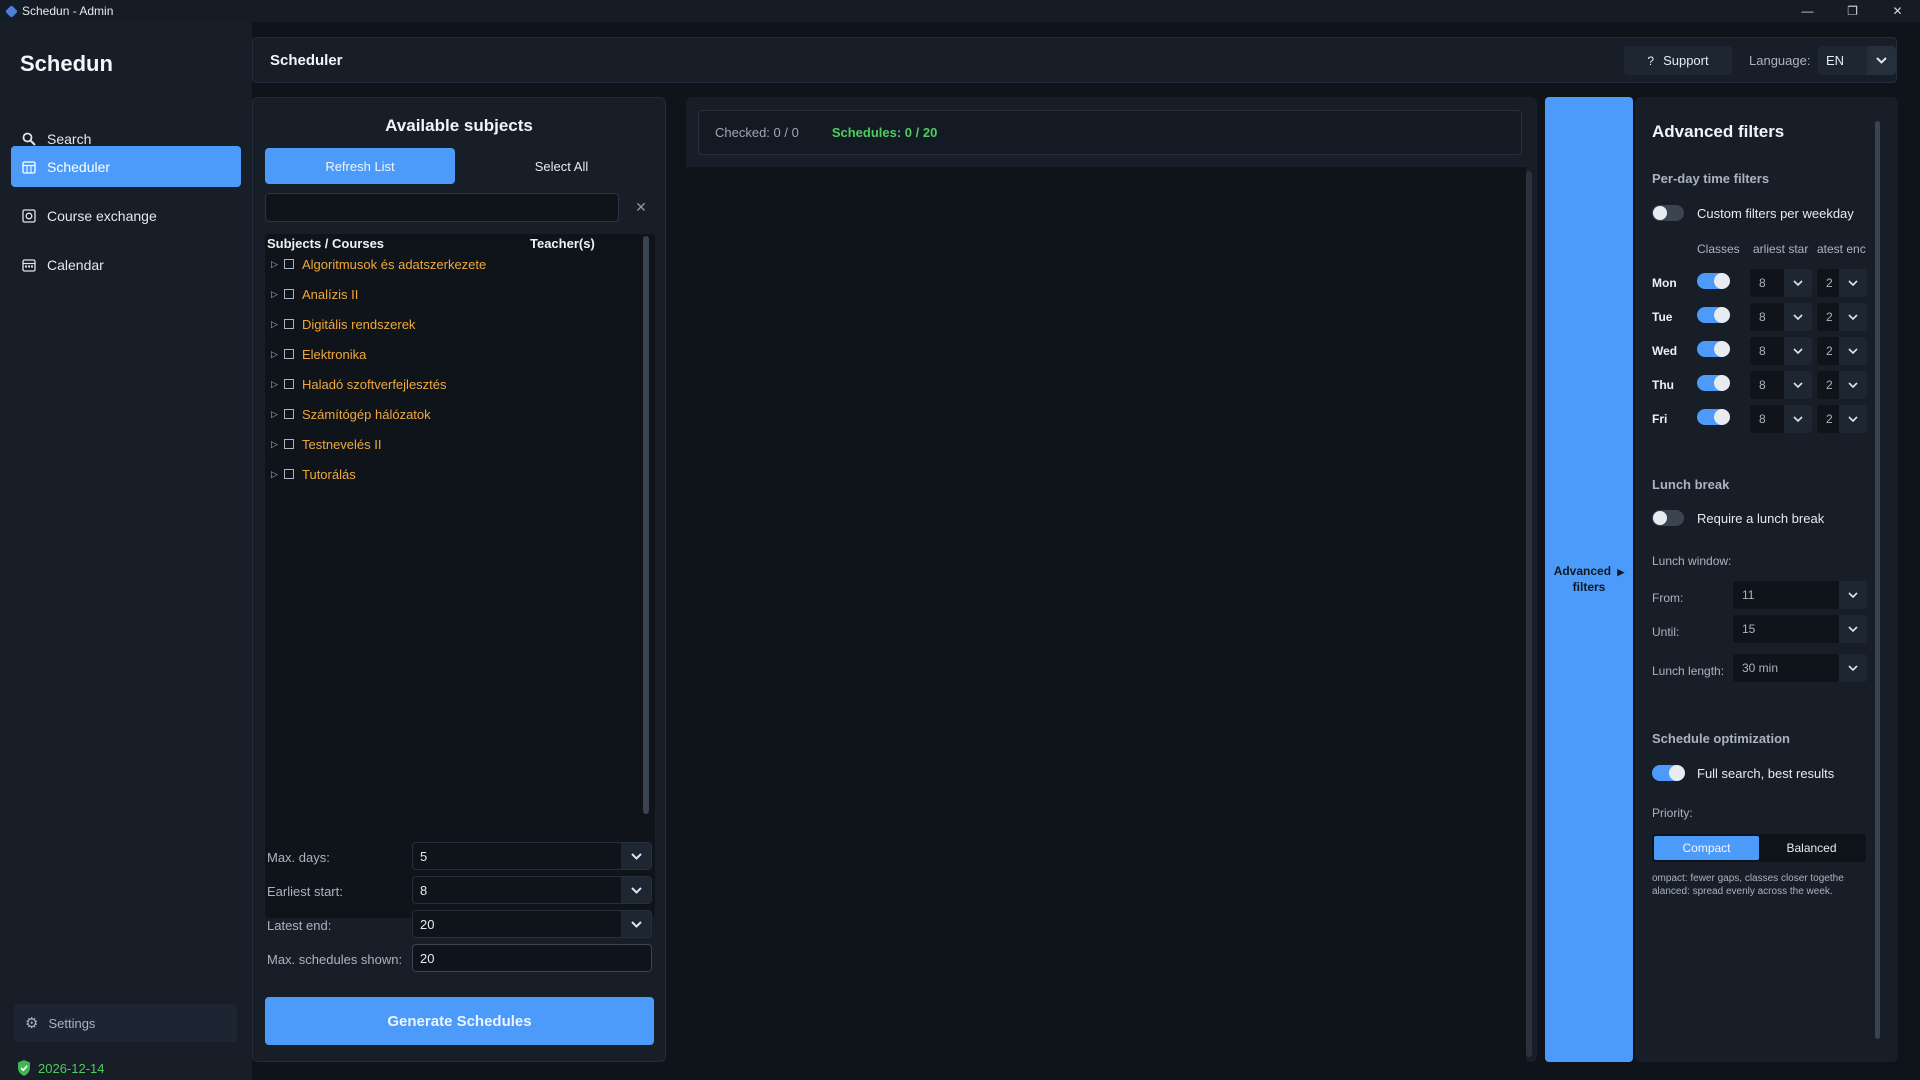 The height and width of the screenshot is (1080, 1920). What do you see at coordinates (1857, 60) in the screenshot?
I see `language-select: EN` at bounding box center [1857, 60].